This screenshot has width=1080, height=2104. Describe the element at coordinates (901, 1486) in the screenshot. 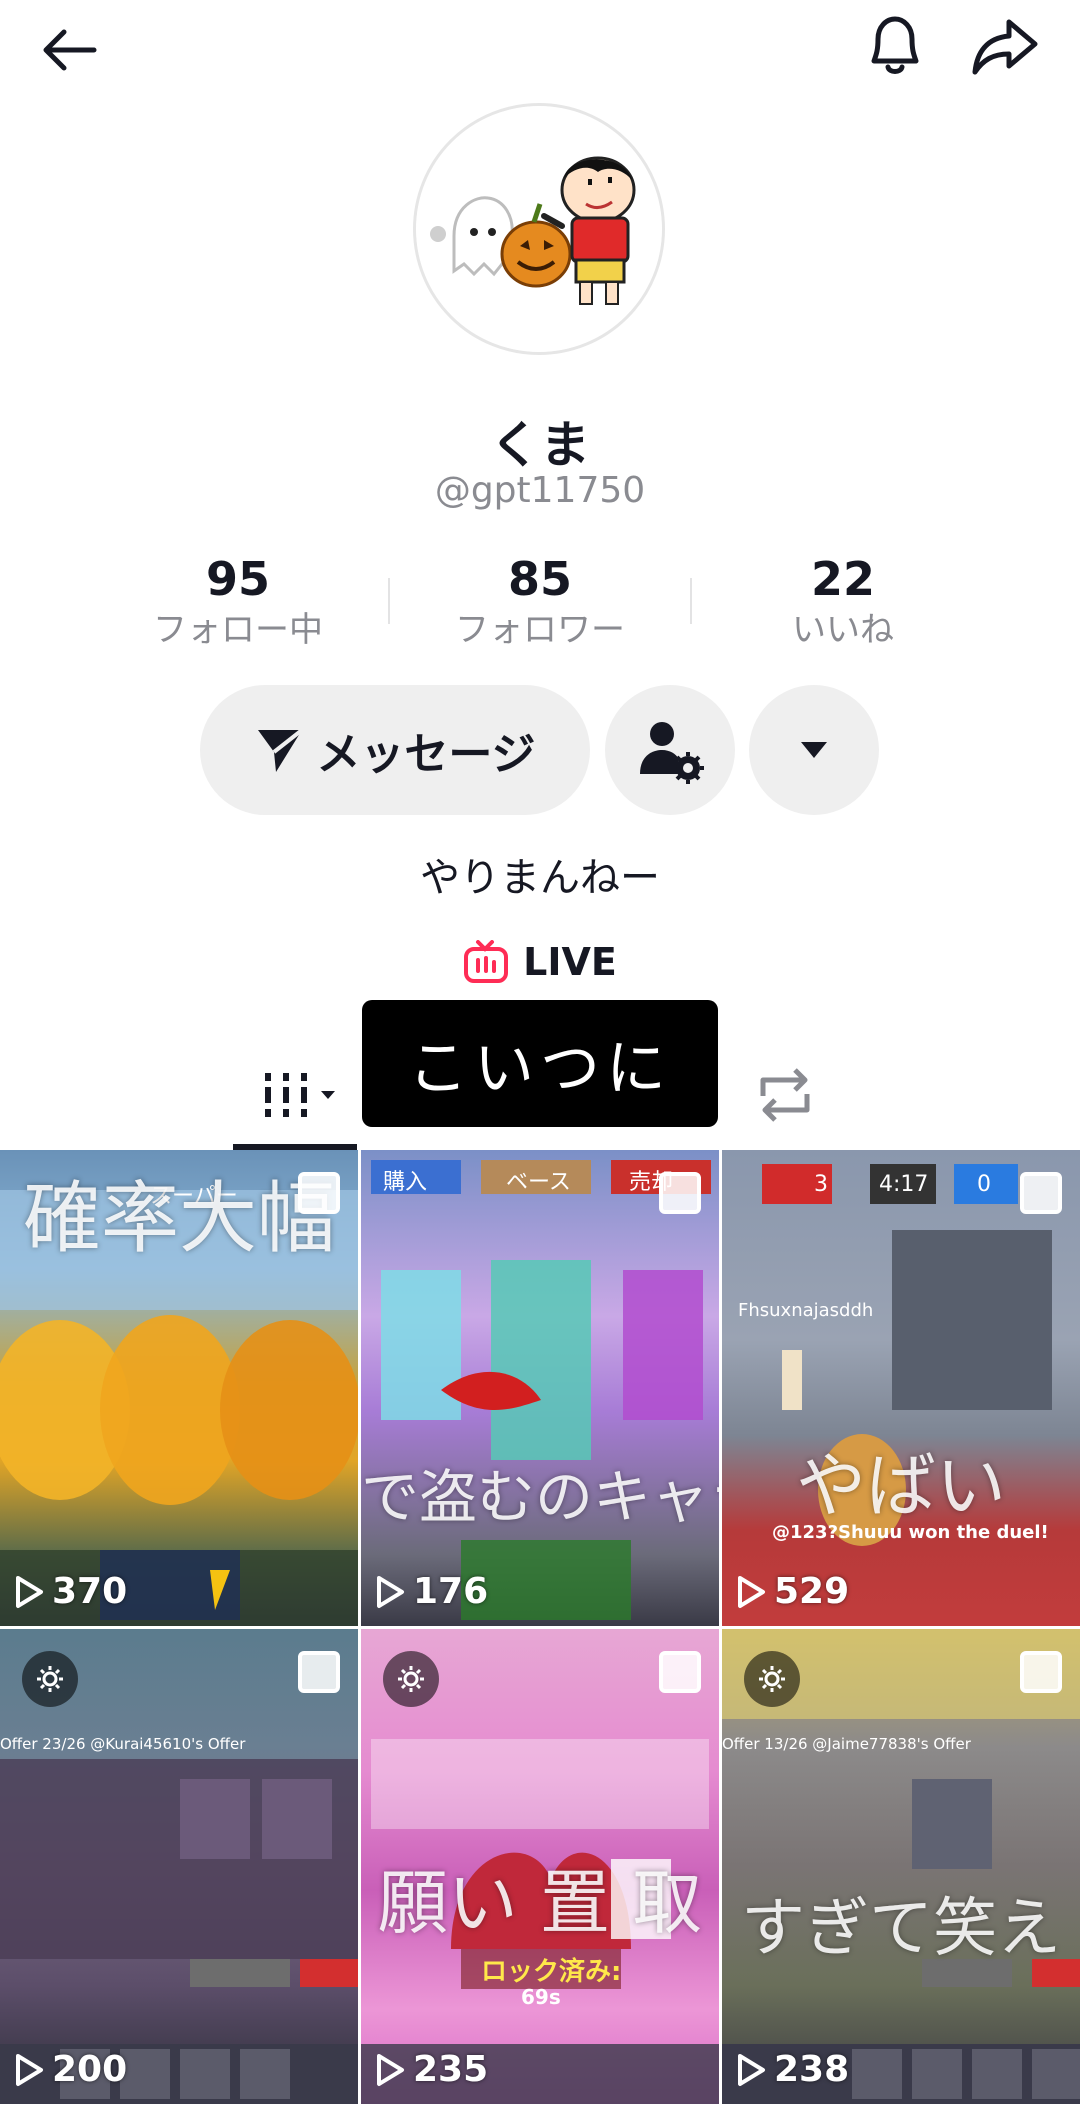

I see `video-caption: やばい` at that location.